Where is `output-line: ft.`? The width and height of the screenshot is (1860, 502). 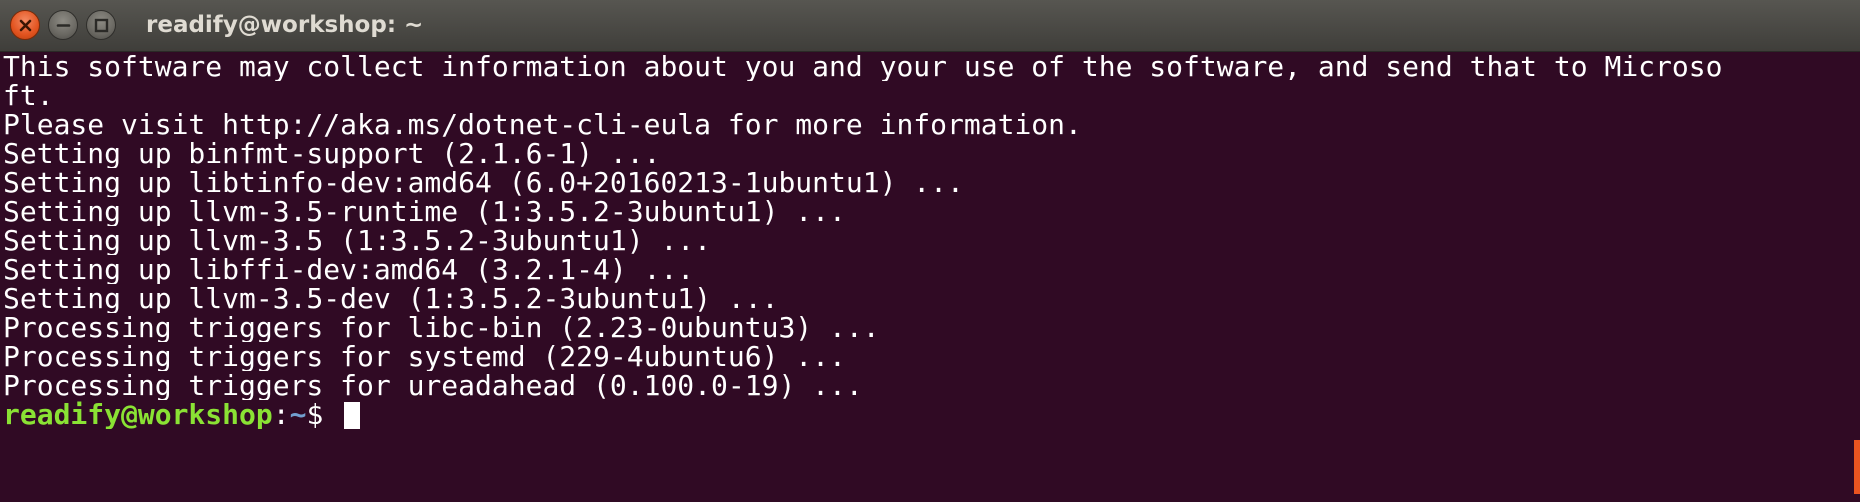
output-line: ft. is located at coordinates (28, 95).